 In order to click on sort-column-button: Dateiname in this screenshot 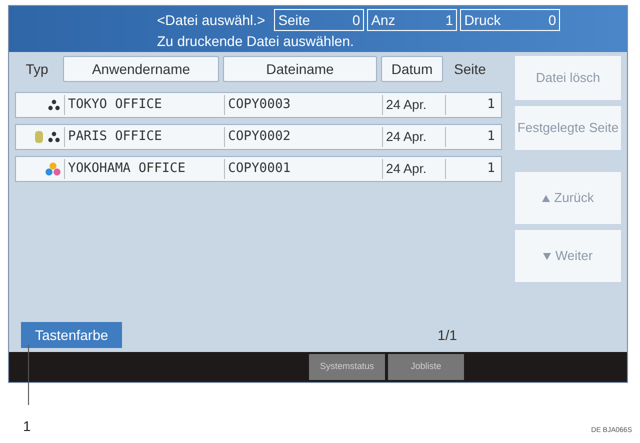, I will do `click(300, 69)`.